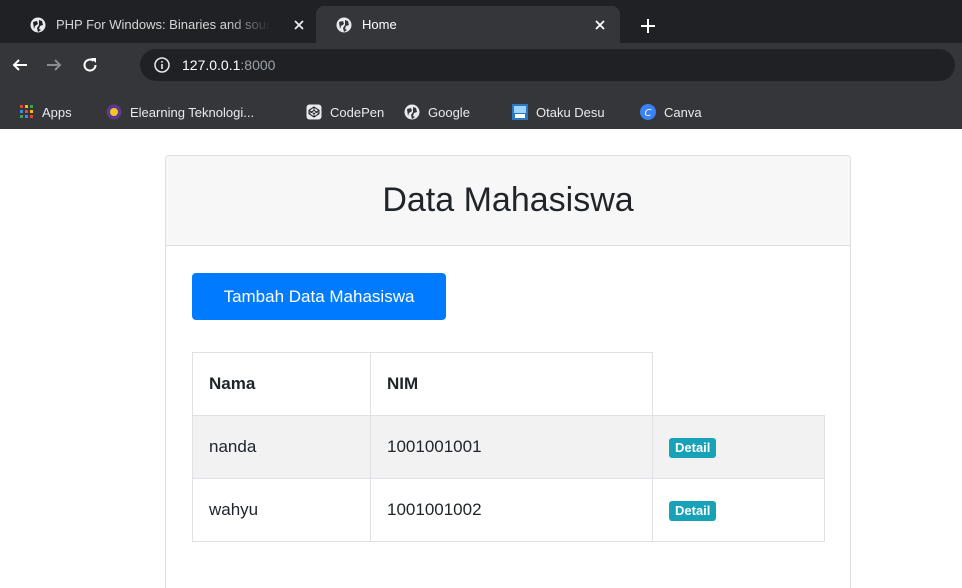 The width and height of the screenshot is (962, 588). I want to click on tab-title: Home, so click(379, 24).